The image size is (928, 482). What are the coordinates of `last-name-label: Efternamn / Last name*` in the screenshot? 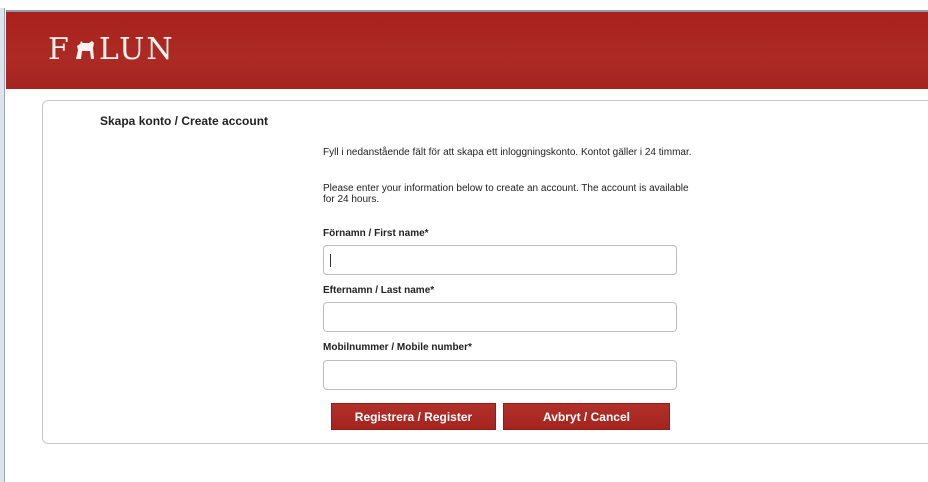 It's located at (379, 290).